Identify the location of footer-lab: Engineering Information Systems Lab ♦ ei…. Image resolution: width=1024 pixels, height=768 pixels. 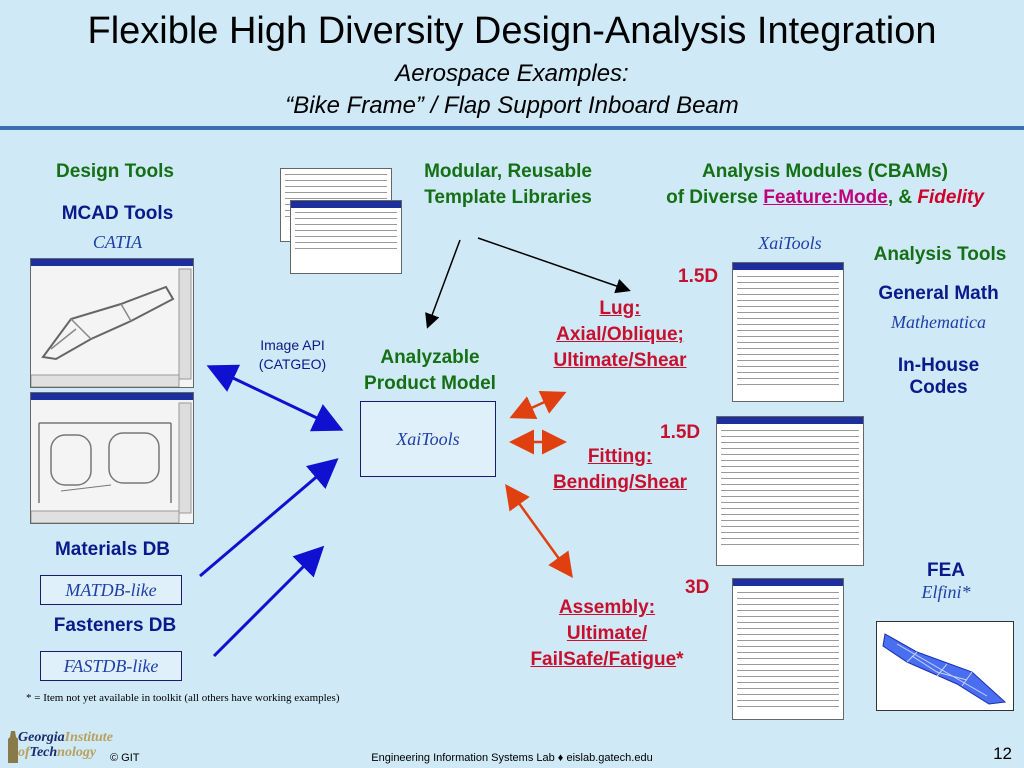
(512, 758).